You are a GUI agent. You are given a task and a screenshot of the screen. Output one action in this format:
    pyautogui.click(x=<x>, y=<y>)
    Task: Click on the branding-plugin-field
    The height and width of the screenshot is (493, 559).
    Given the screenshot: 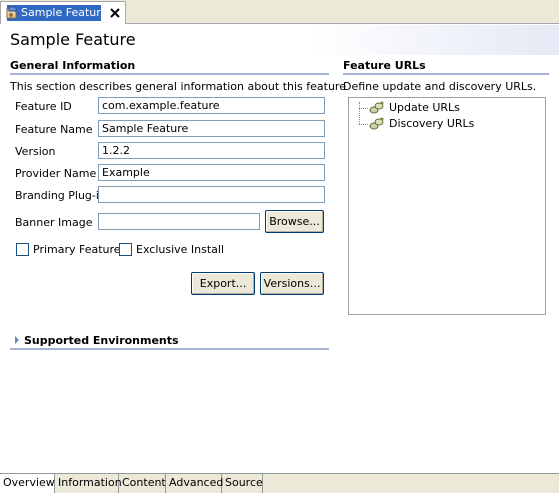 What is the action you would take?
    pyautogui.click(x=211, y=194)
    